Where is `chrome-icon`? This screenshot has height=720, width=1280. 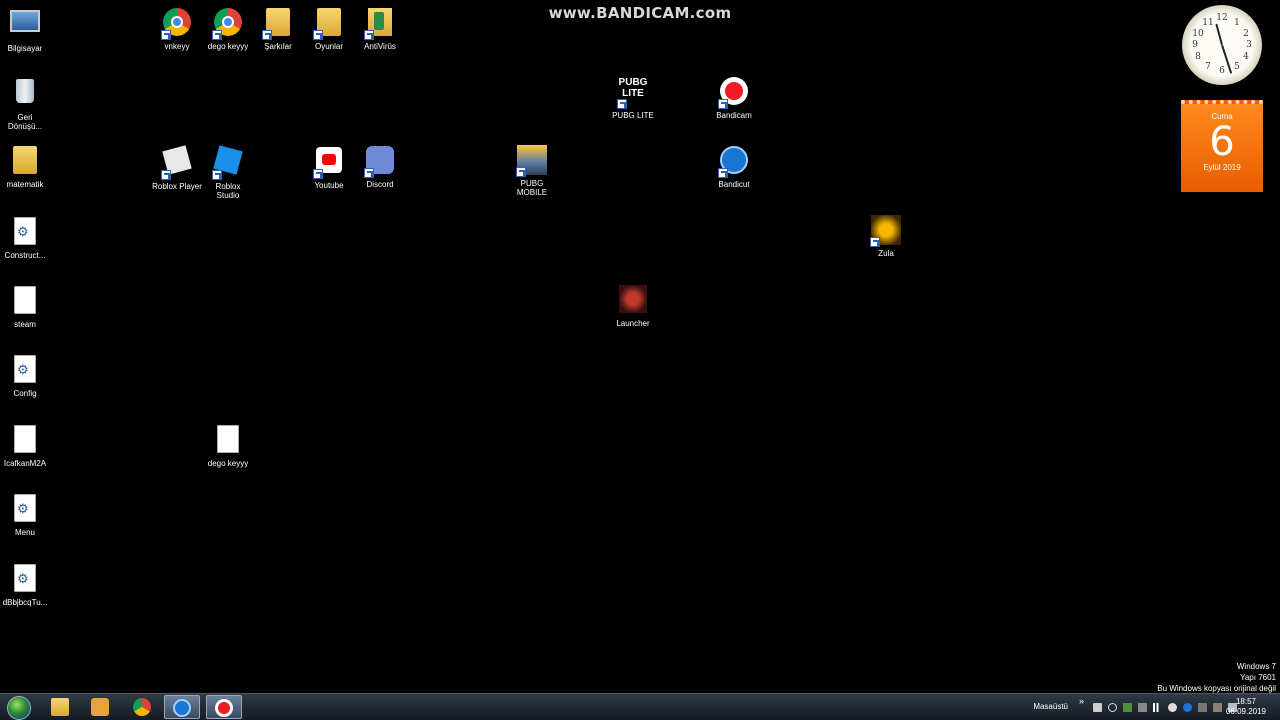
chrome-icon is located at coordinates (142, 707).